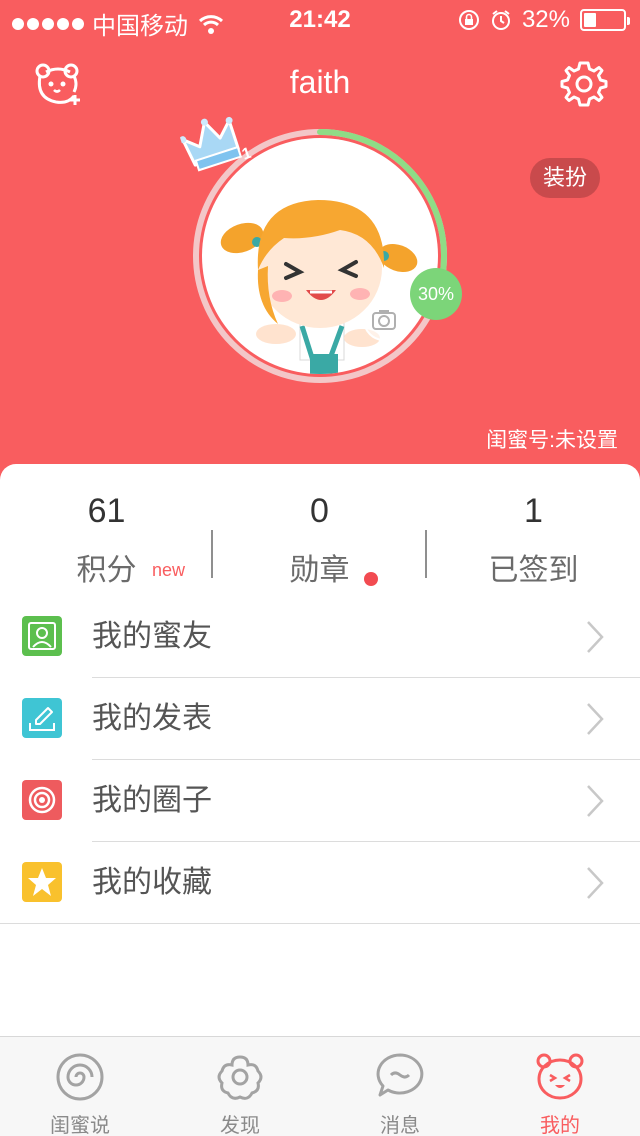  What do you see at coordinates (80, 1125) in the screenshot?
I see `tab-label: 闺蜜说` at bounding box center [80, 1125].